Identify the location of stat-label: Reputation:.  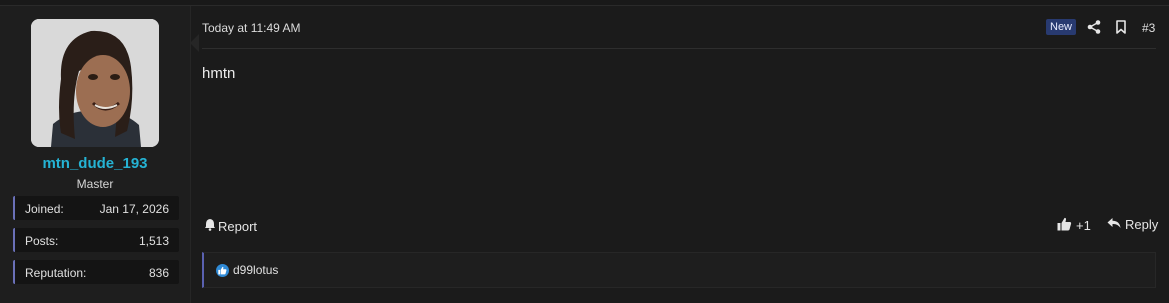
(56, 273).